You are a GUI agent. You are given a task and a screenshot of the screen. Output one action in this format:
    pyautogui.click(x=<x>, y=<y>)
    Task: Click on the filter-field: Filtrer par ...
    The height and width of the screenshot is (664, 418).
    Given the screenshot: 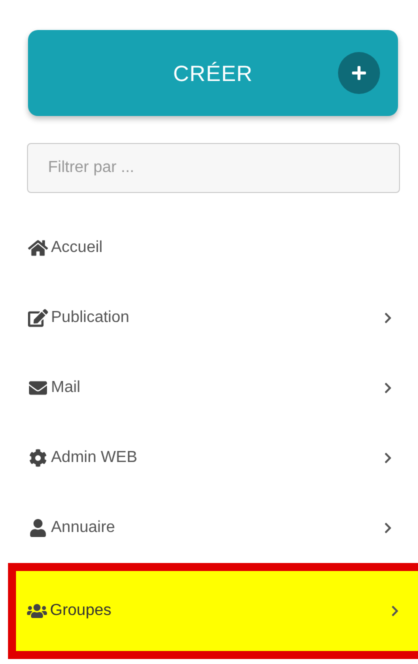 What is the action you would take?
    pyautogui.click(x=213, y=168)
    